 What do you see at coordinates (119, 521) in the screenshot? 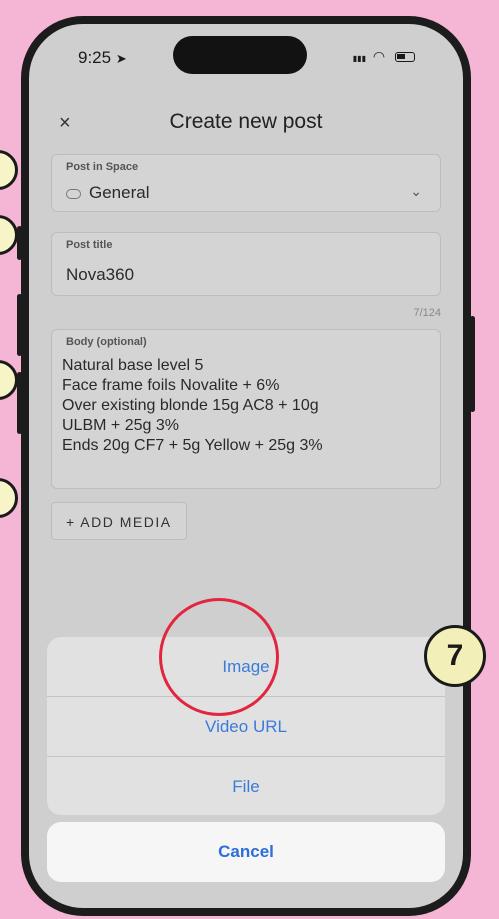
I see `add-media-button: + ADD MEDIA` at bounding box center [119, 521].